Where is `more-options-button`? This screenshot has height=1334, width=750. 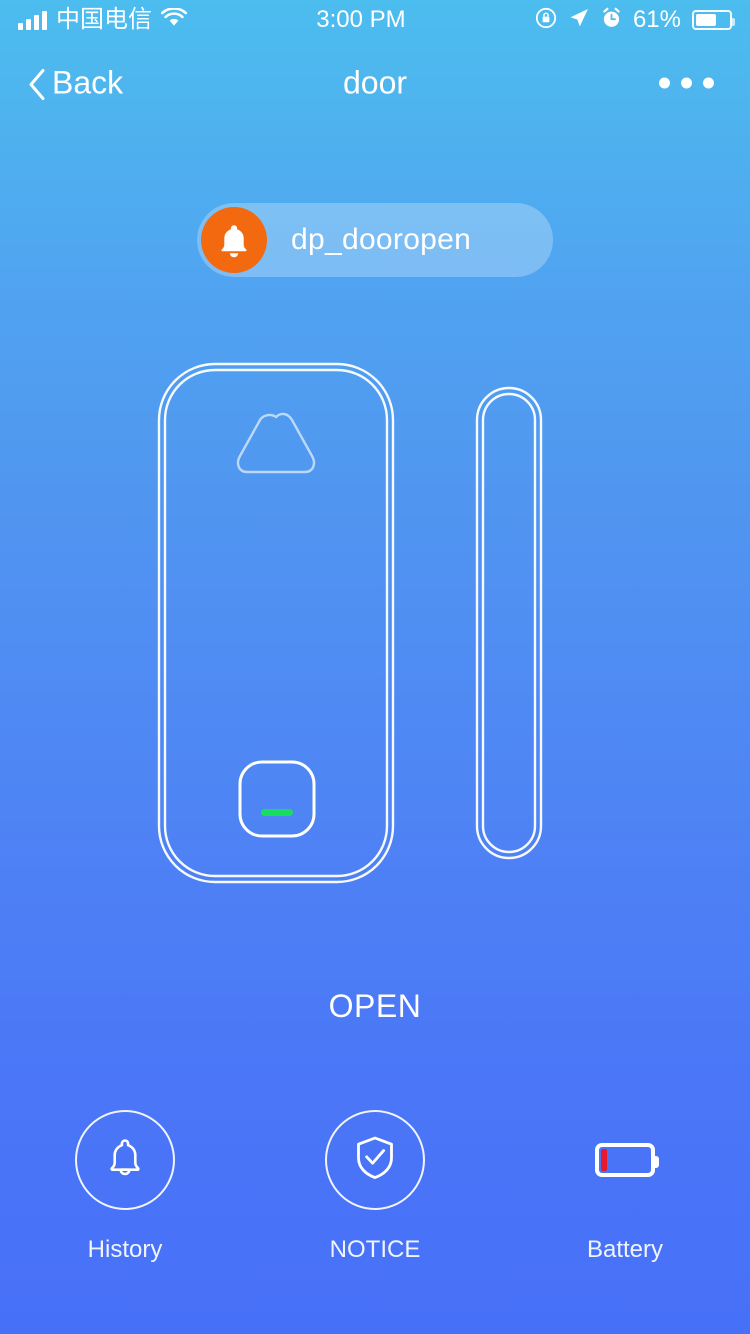
more-options-button is located at coordinates (686, 83).